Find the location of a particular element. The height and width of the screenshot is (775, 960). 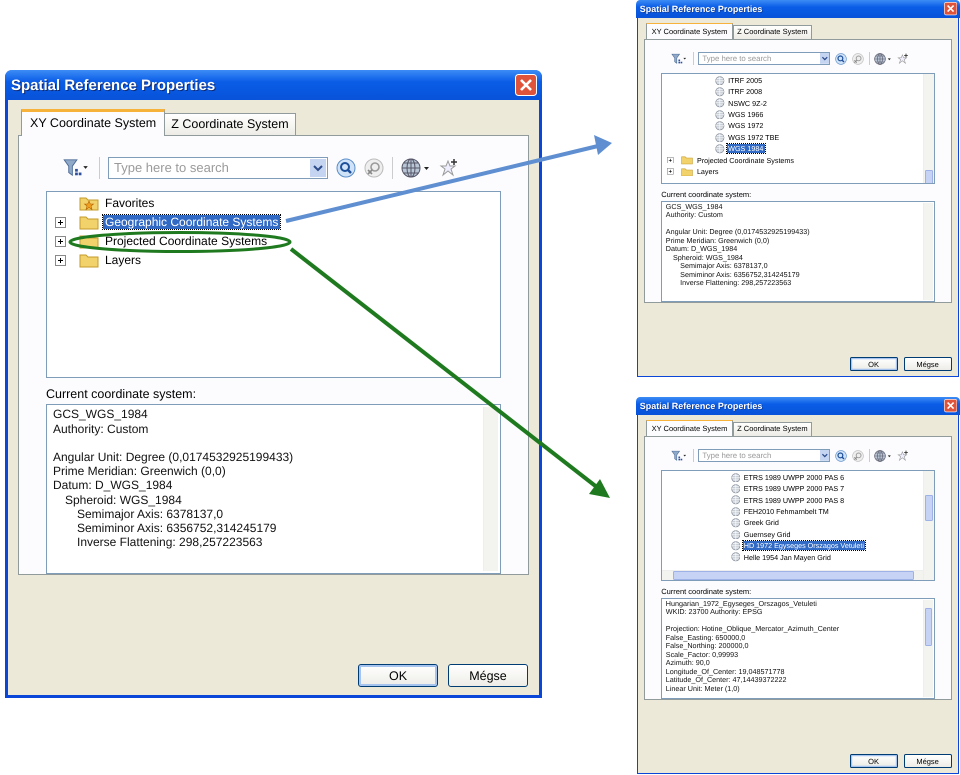

info-line: Datum: D_WGS_1984 is located at coordinates (113, 485).